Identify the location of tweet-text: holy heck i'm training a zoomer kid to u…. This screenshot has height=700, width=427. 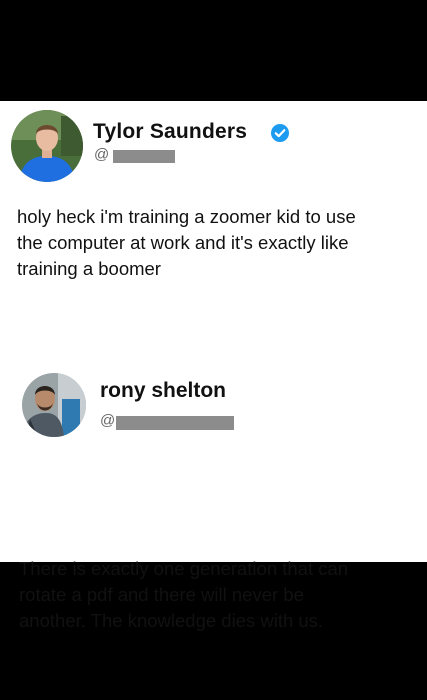
(217, 243).